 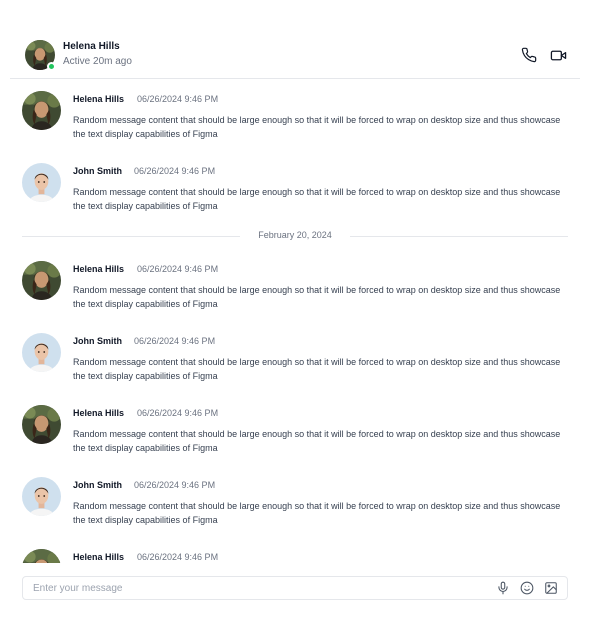 I want to click on divider-line, so click(x=459, y=236).